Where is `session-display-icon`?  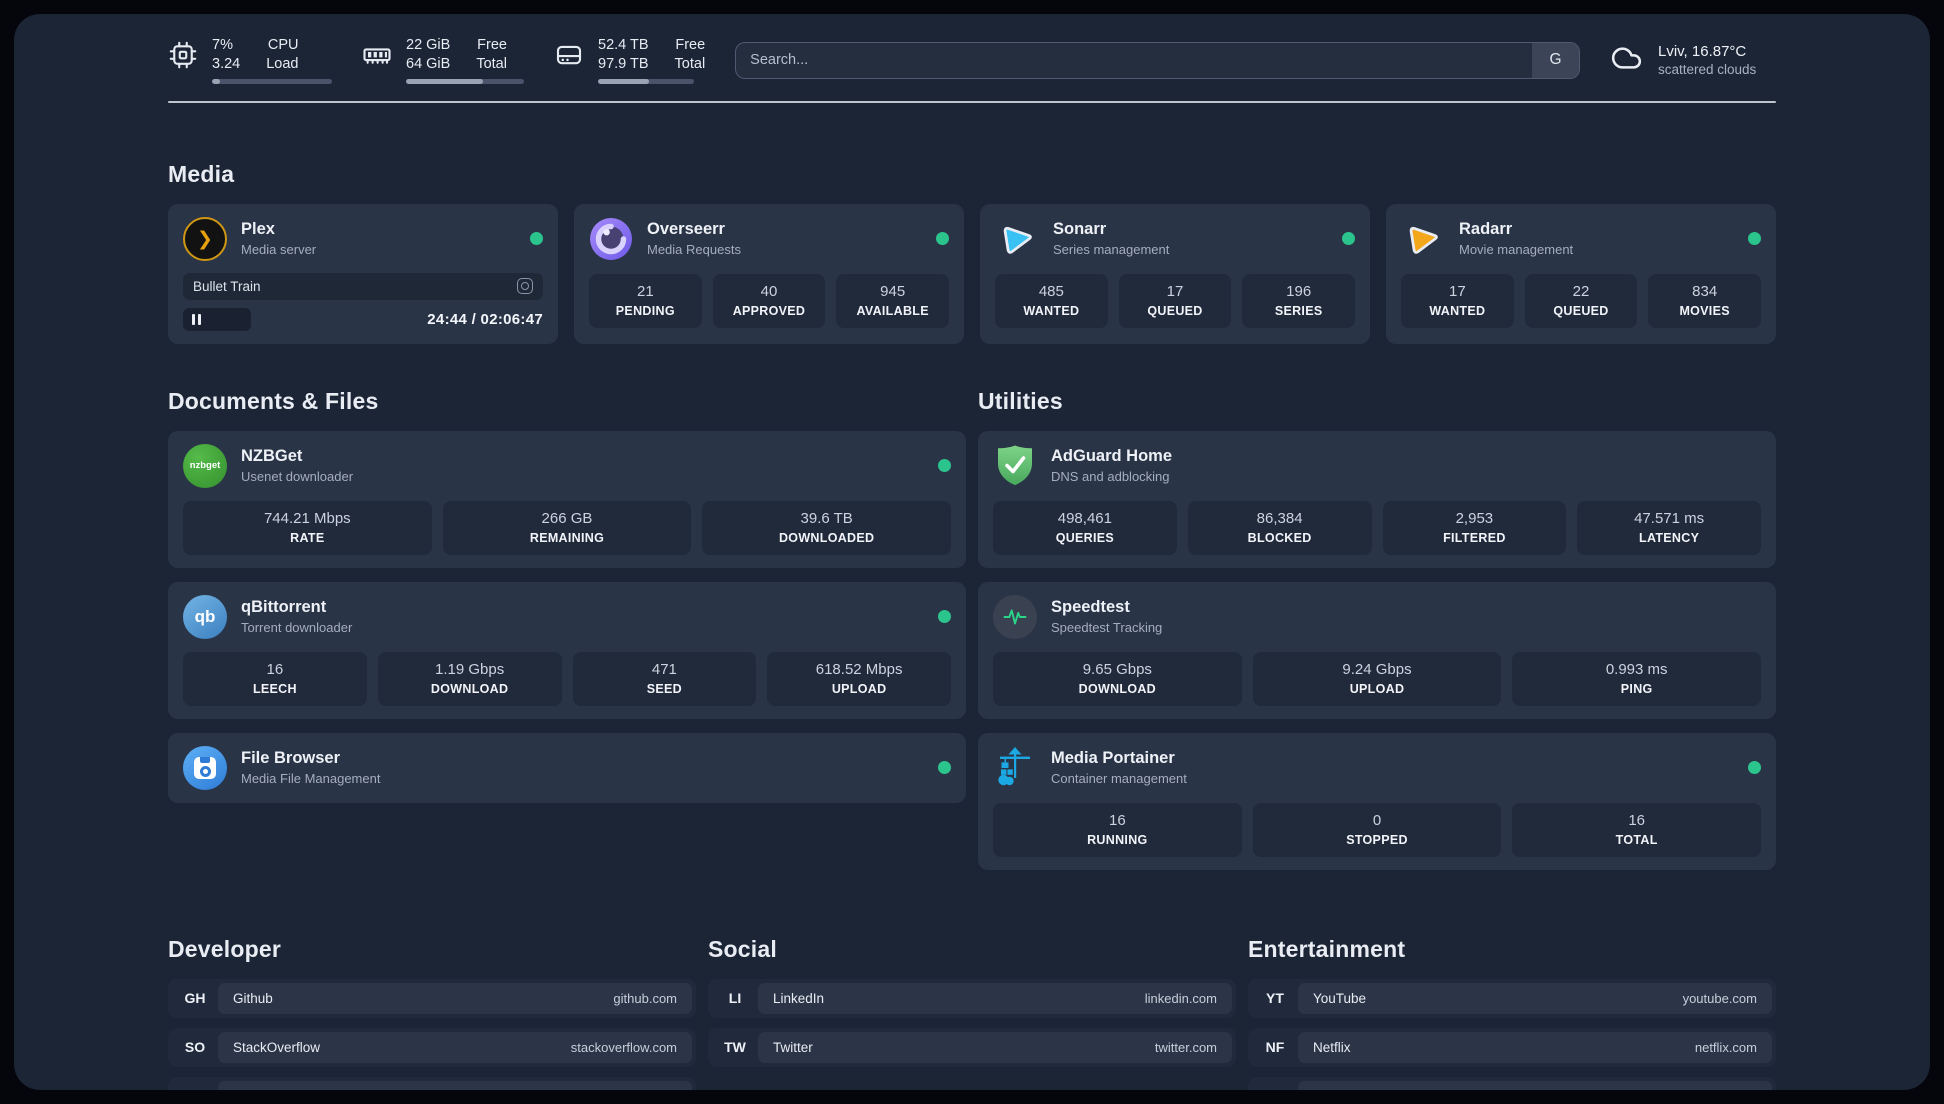
session-display-icon is located at coordinates (525, 286).